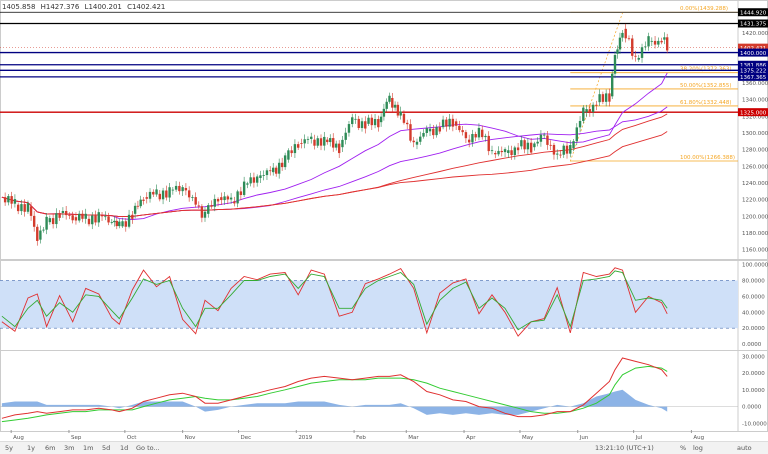 Image resolution: width=768 pixels, height=454 pixels. What do you see at coordinates (752, 345) in the screenshot?
I see `stochastic-tick-label: 0.0000` at bounding box center [752, 345].